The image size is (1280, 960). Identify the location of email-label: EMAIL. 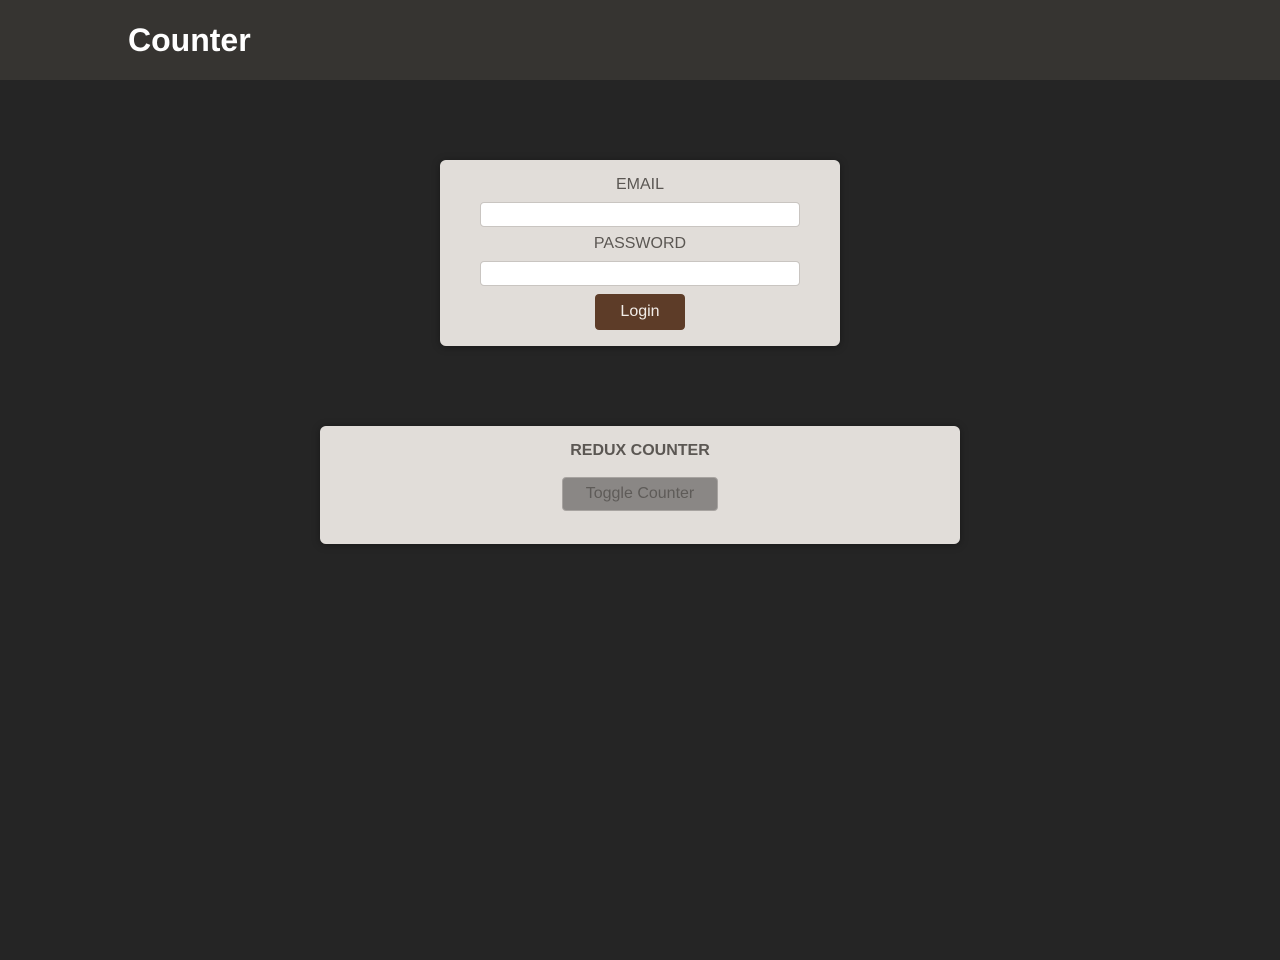
(639, 184).